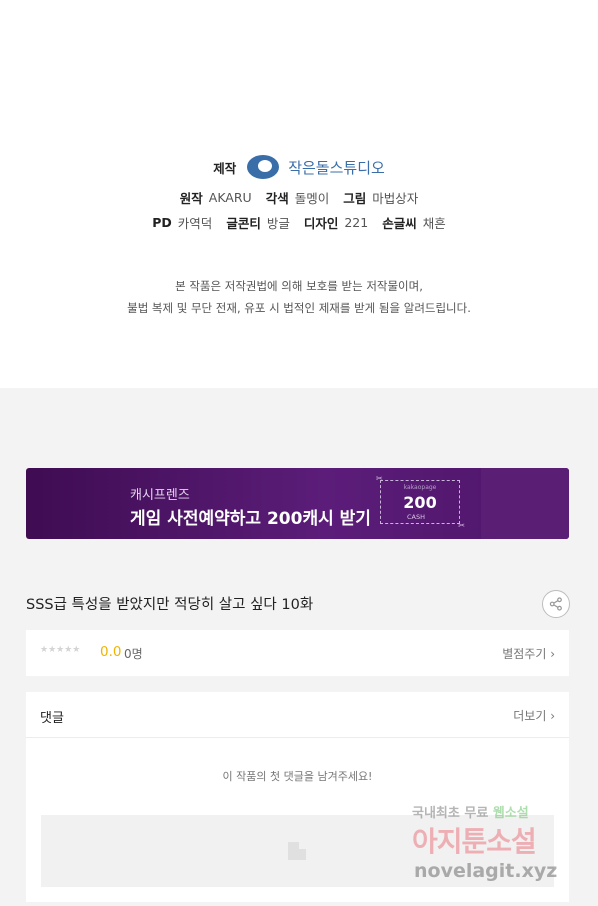  I want to click on rating-stars-icon: ★★★★★, so click(60, 650).